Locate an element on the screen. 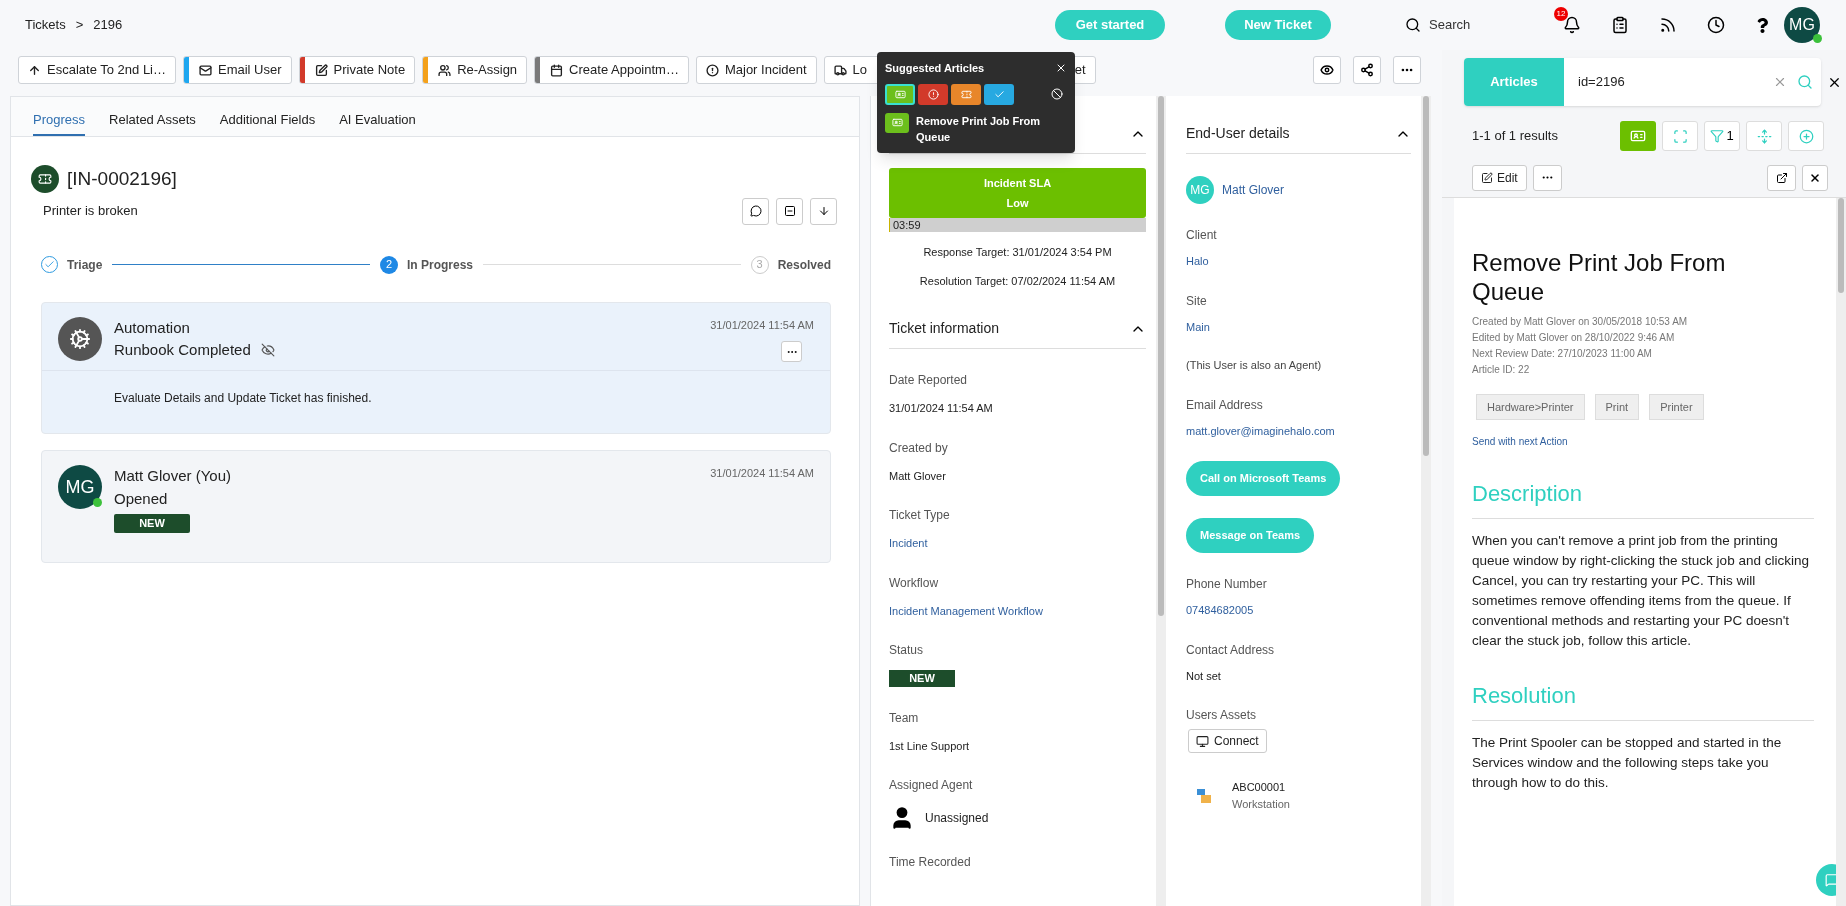 The image size is (1846, 906). share-icon is located at coordinates (1367, 70).